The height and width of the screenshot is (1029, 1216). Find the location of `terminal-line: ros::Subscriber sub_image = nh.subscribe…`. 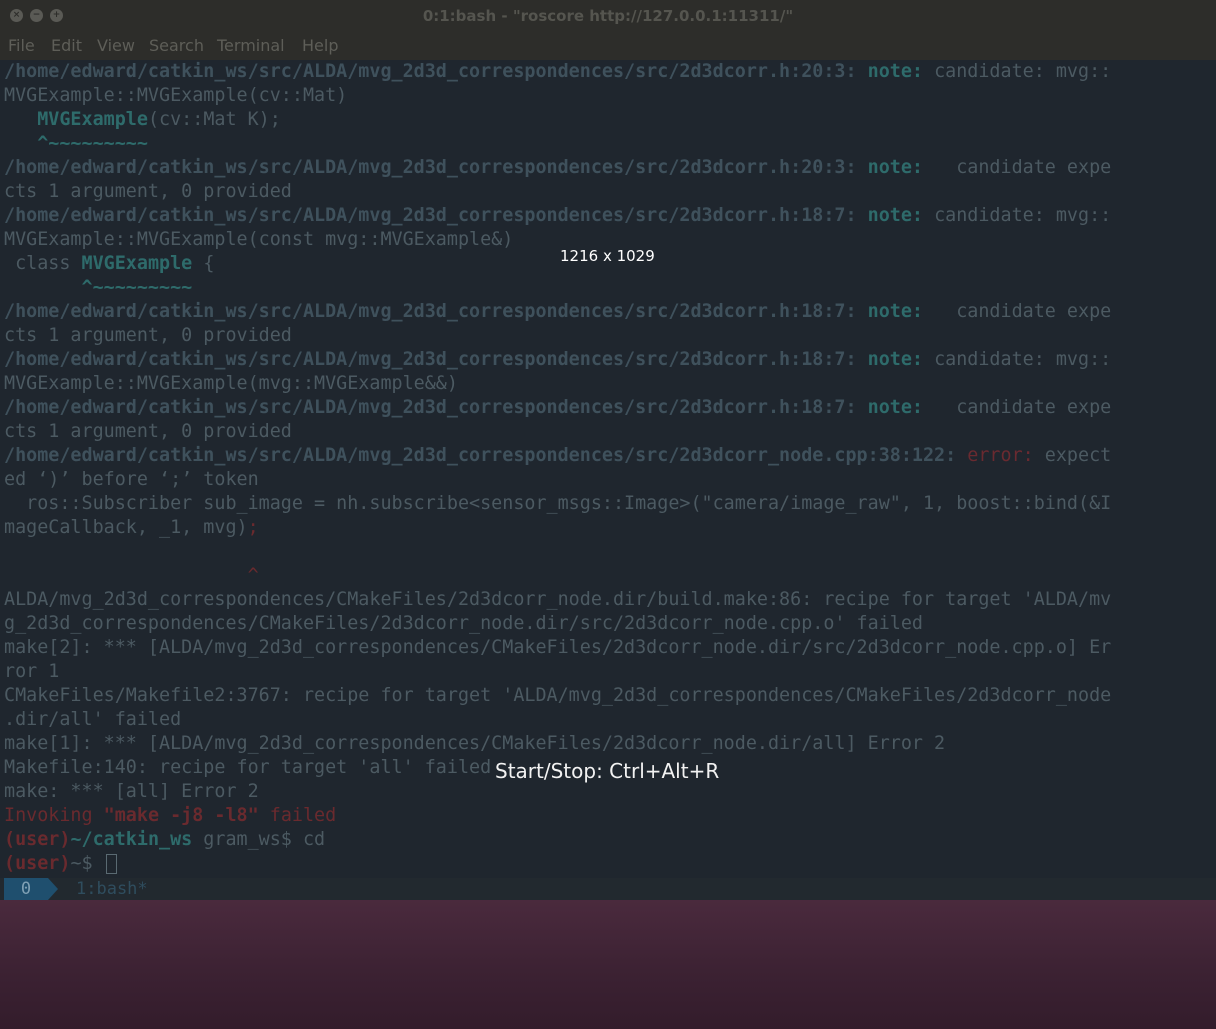

terminal-line: ros::Subscriber sub_image = nh.subscribe… is located at coordinates (557, 504).